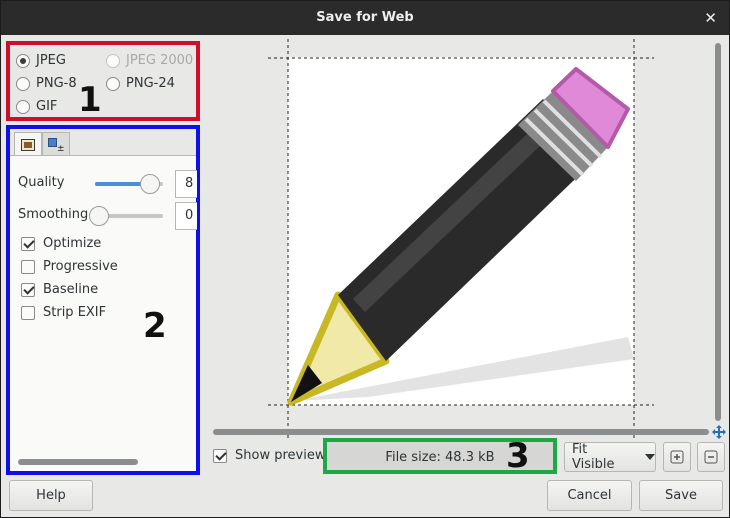 The height and width of the screenshot is (518, 730). I want to click on smoothing-spinbutton: 0, so click(186, 216).